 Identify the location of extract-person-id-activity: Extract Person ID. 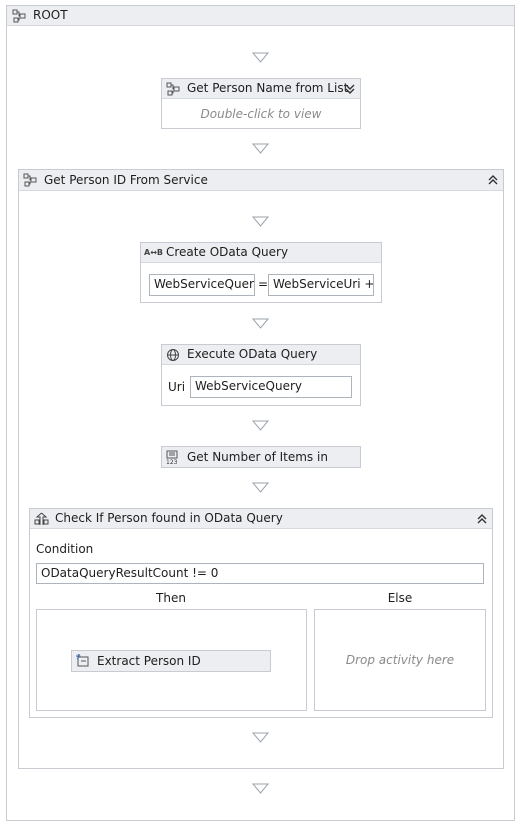
(171, 661).